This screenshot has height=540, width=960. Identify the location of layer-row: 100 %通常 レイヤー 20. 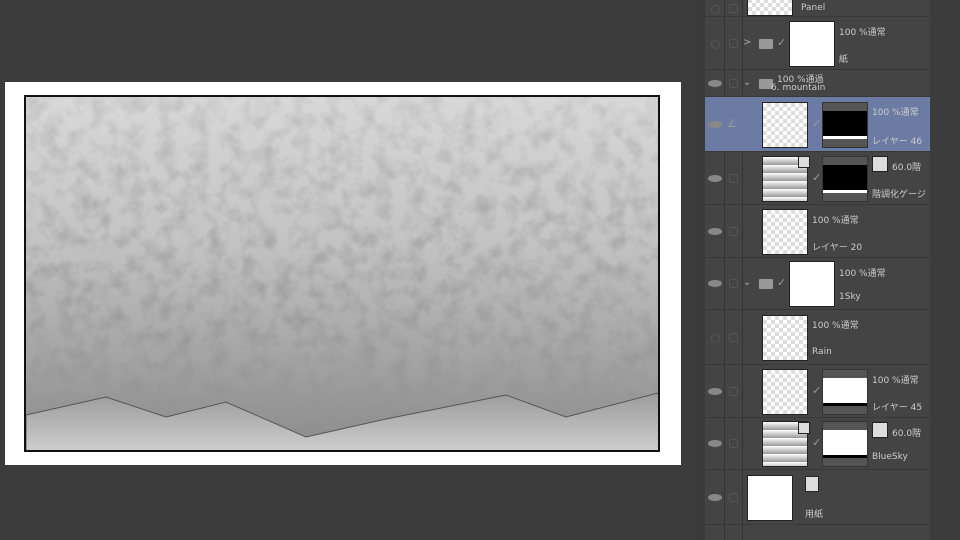
(817, 231).